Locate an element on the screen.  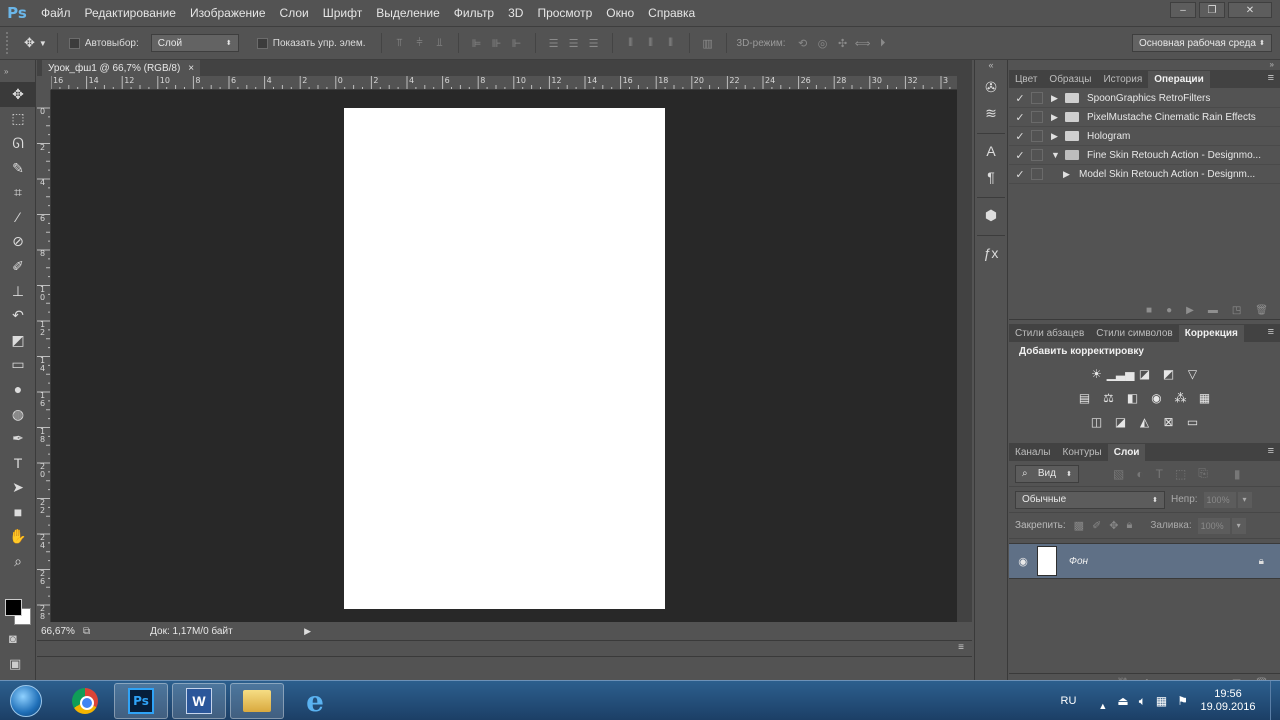
menu-type: Шрифт is located at coordinates (342, 13).